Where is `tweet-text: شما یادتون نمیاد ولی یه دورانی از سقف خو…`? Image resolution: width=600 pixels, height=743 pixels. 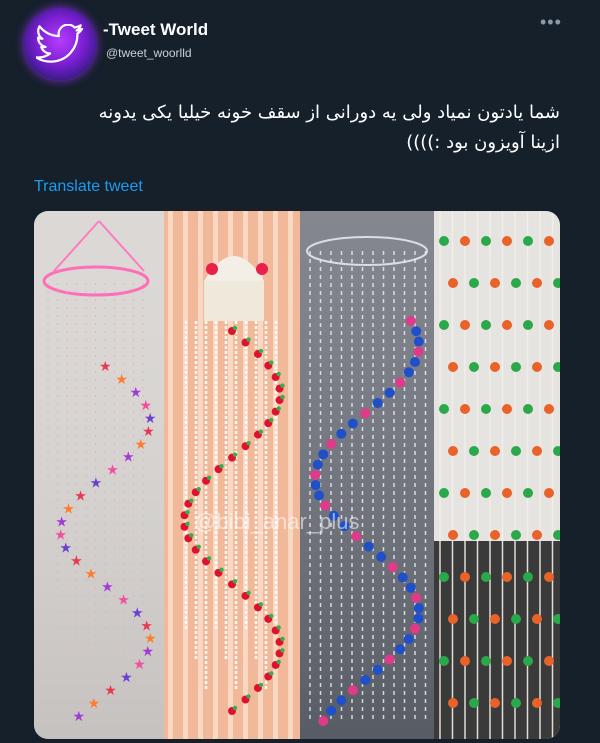 tweet-text: شما یادتون نمیاد ولی یه دورانی از سقف خو… is located at coordinates (300, 128).